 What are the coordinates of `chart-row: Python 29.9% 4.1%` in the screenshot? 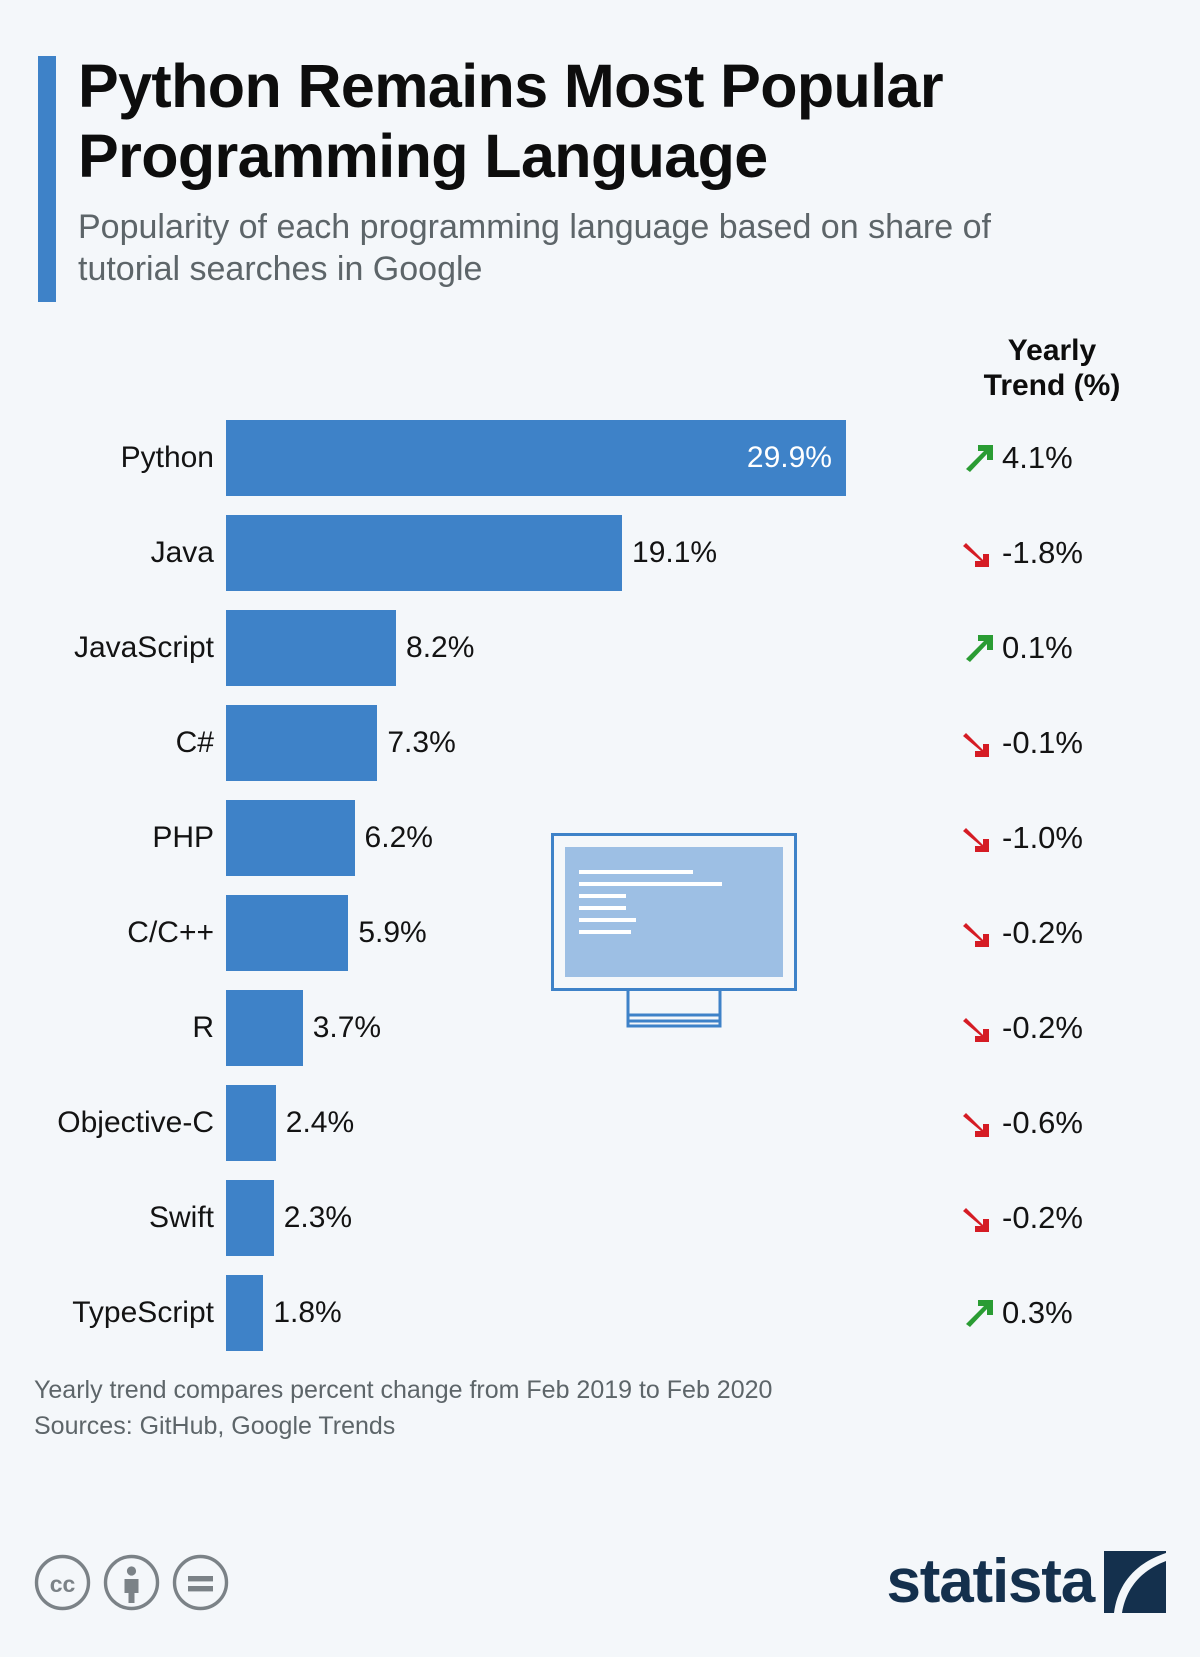 It's located at (600, 457).